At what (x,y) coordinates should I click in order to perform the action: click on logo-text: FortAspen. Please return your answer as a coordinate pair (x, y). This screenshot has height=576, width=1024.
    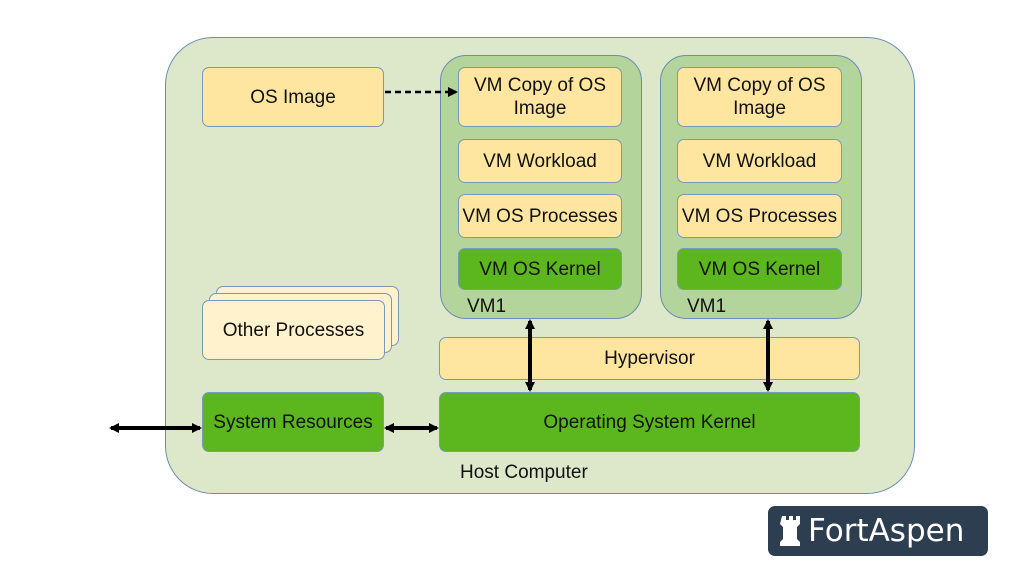
    Looking at the image, I should click on (886, 531).